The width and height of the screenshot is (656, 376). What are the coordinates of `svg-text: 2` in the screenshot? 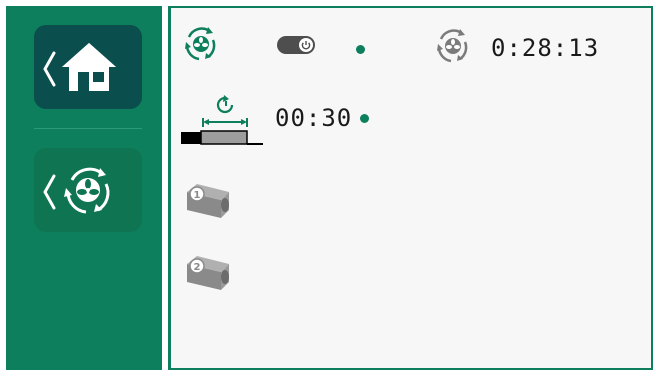 It's located at (197, 267).